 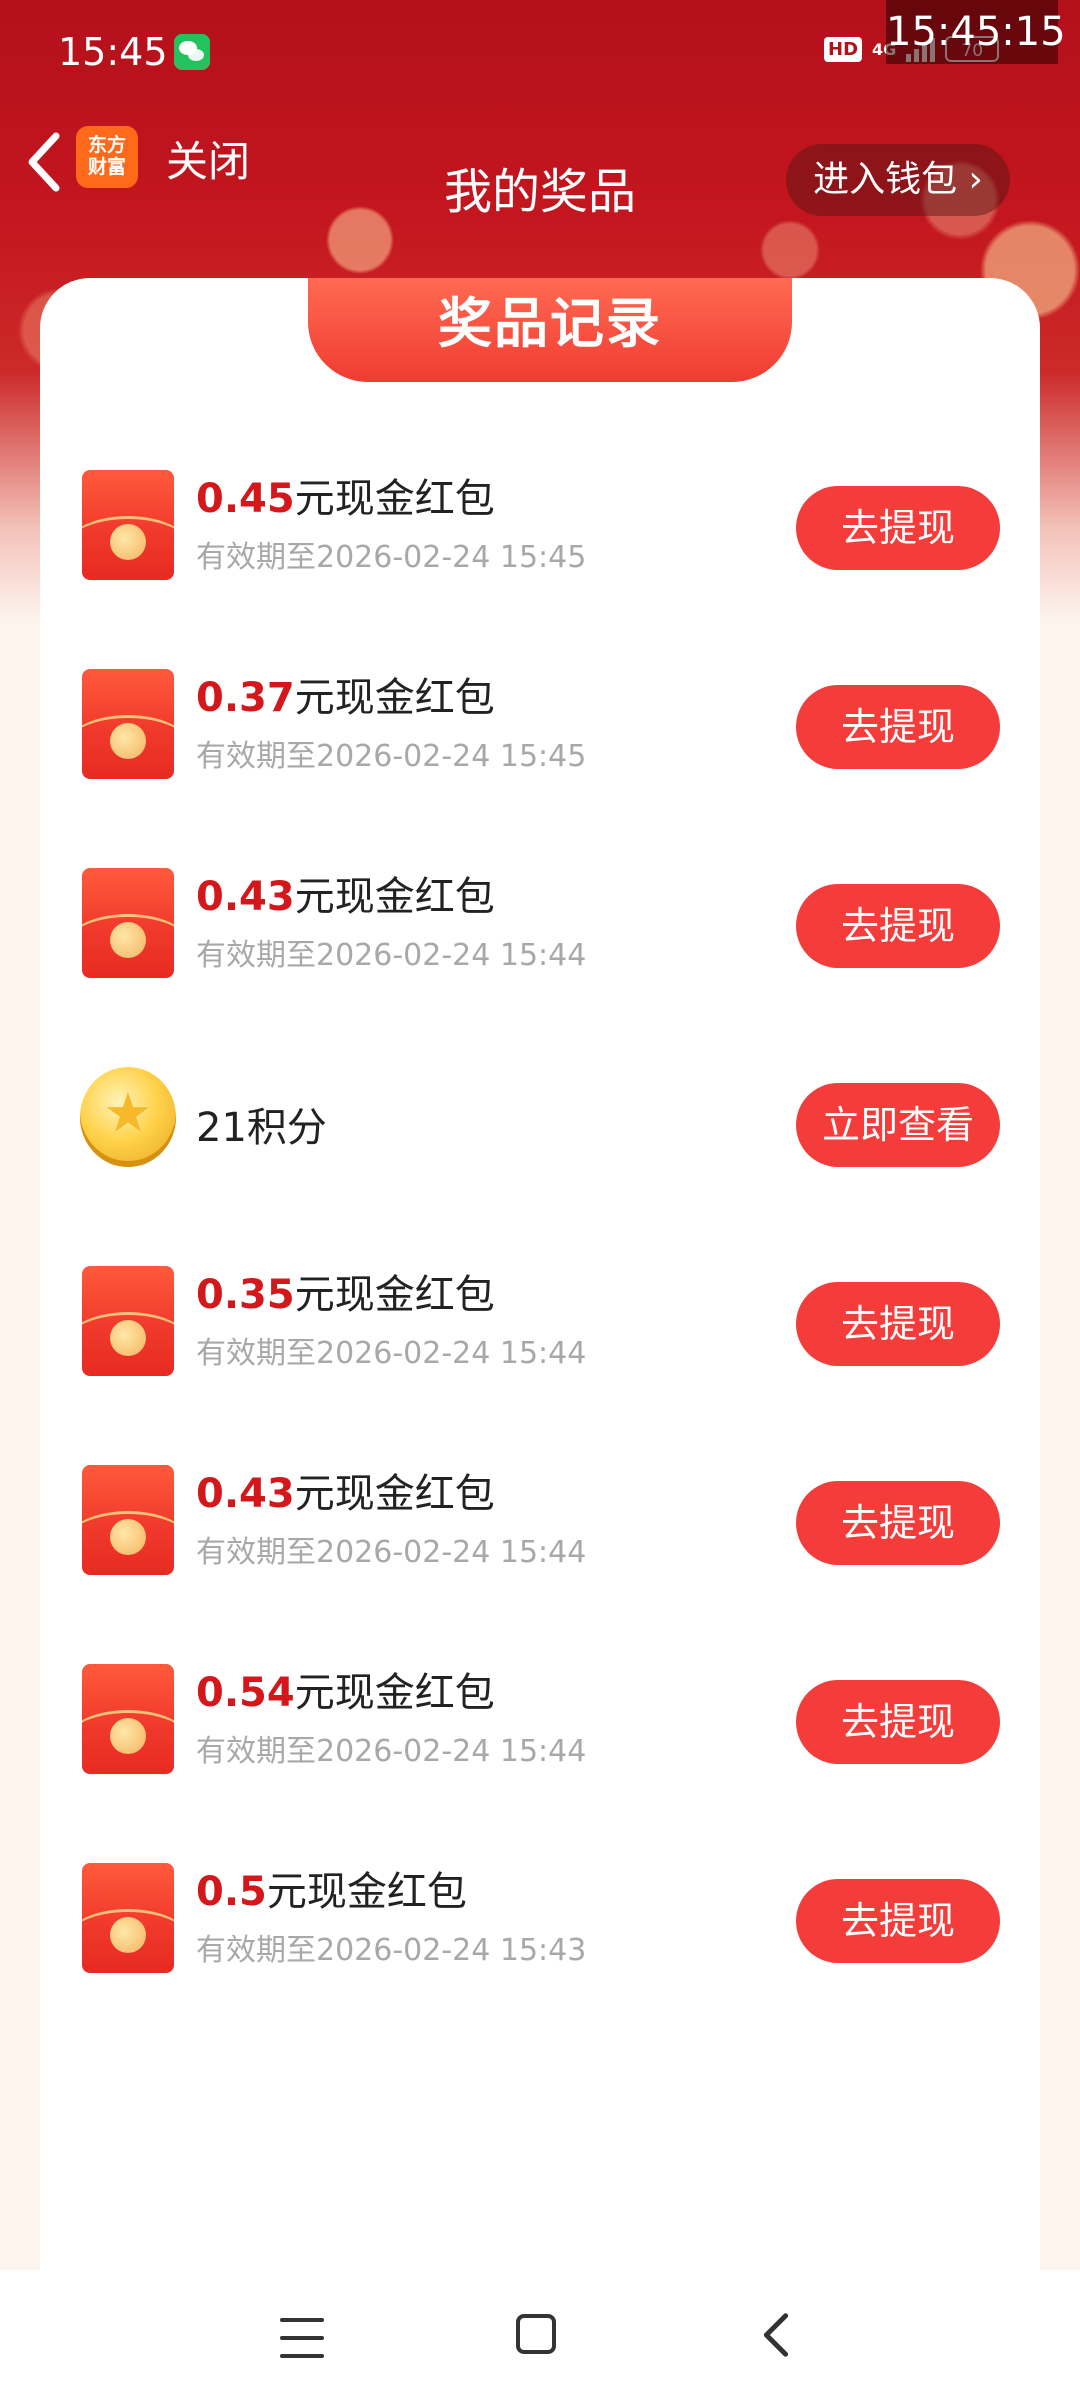 I want to click on prize-amount: 0.54, so click(x=245, y=1693).